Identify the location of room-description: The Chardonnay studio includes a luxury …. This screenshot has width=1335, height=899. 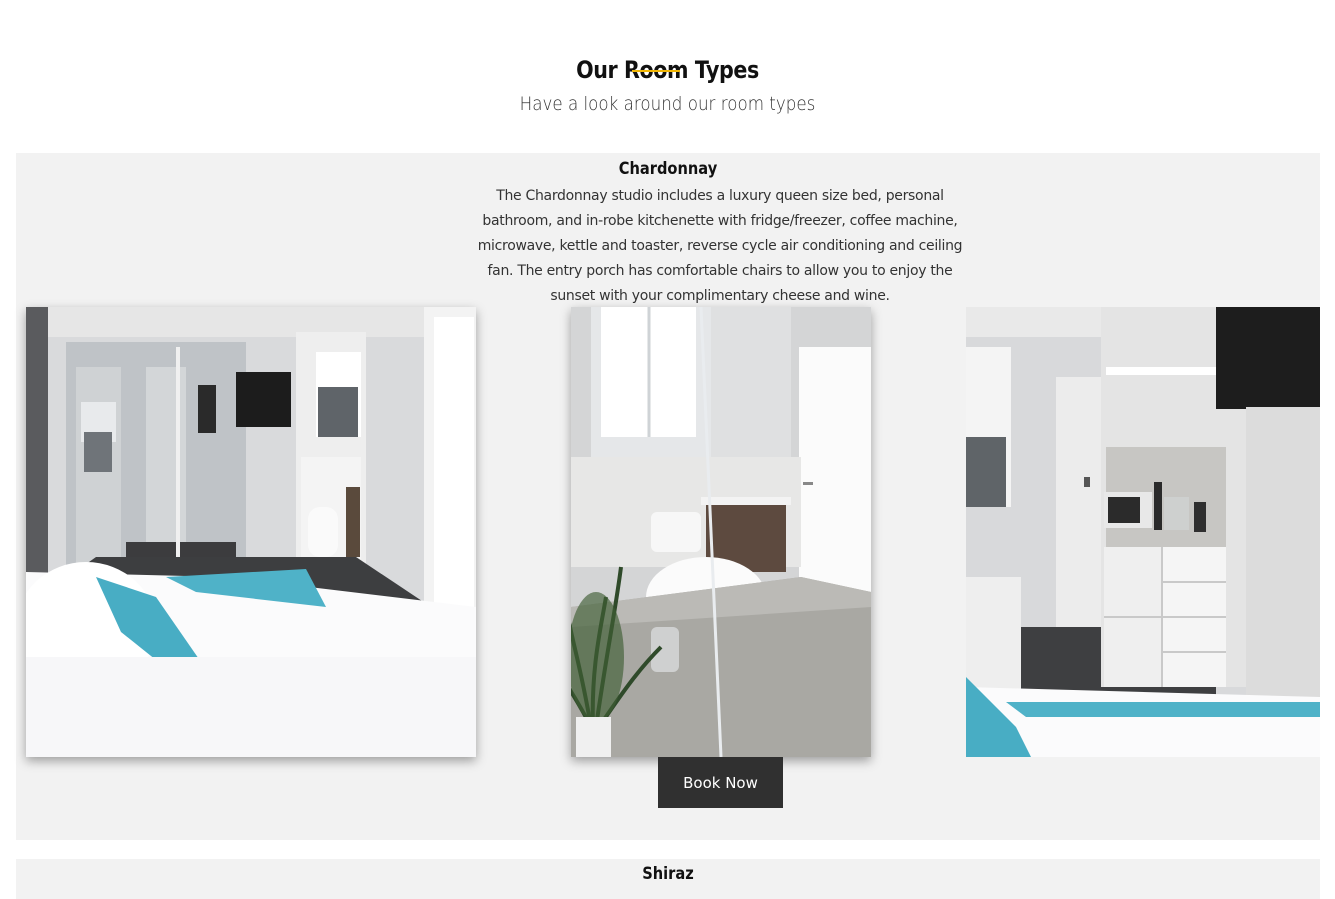
(720, 246).